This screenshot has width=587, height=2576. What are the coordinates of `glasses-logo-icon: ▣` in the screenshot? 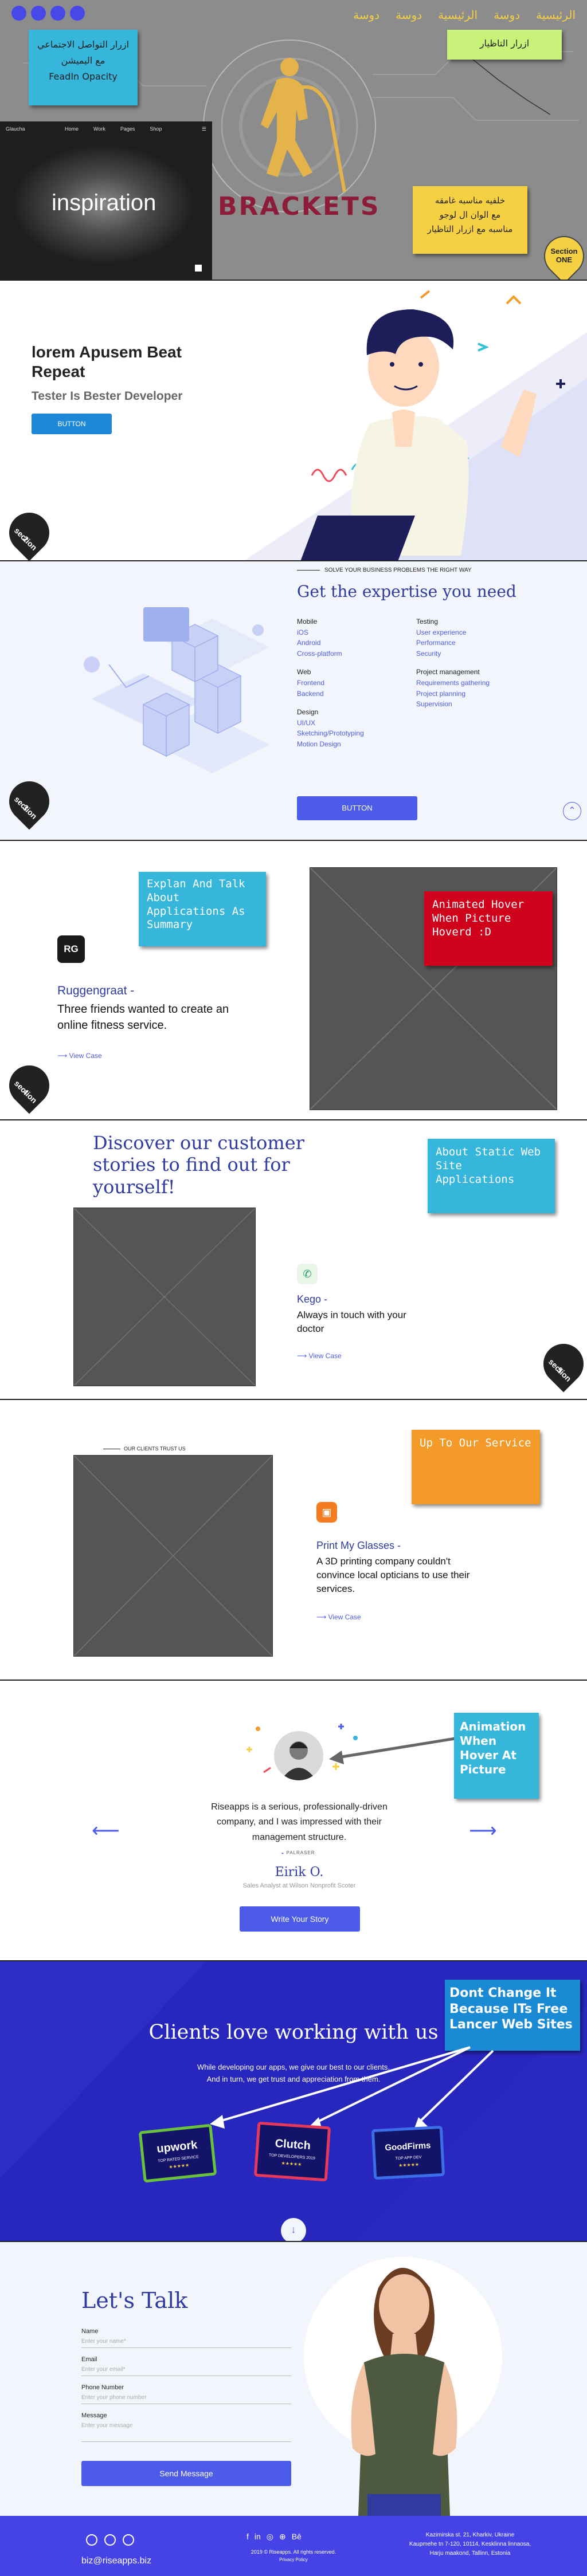 It's located at (326, 1512).